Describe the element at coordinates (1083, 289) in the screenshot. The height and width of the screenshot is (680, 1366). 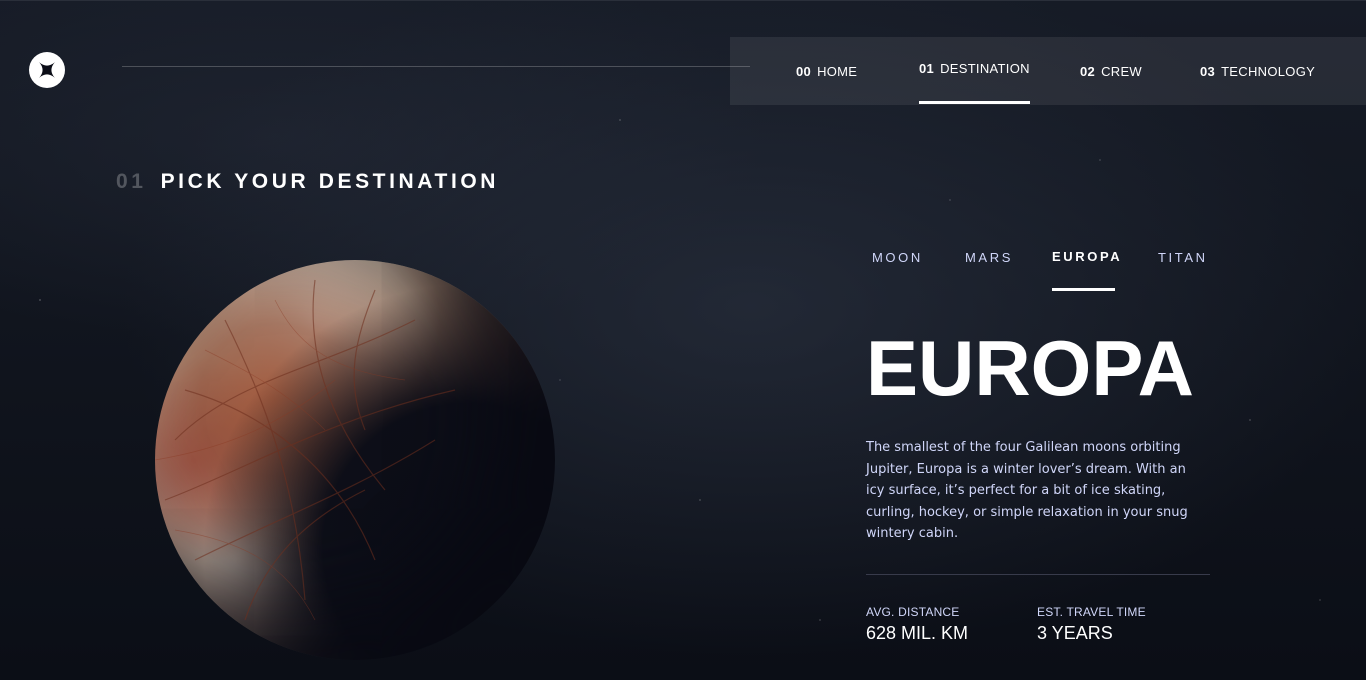
I see `active-tab-indicator` at that location.